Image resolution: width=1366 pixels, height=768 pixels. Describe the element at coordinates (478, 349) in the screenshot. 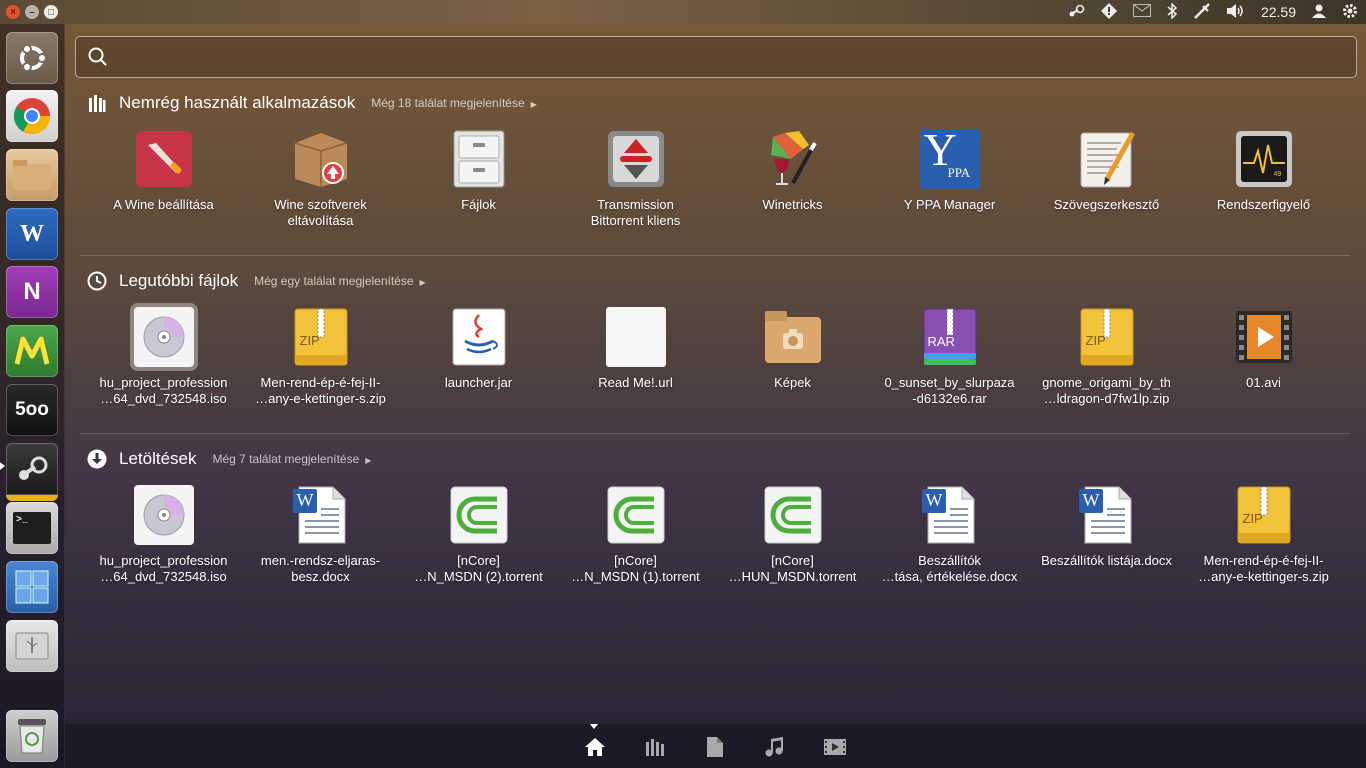

I see `file-item: launcher.jar` at that location.